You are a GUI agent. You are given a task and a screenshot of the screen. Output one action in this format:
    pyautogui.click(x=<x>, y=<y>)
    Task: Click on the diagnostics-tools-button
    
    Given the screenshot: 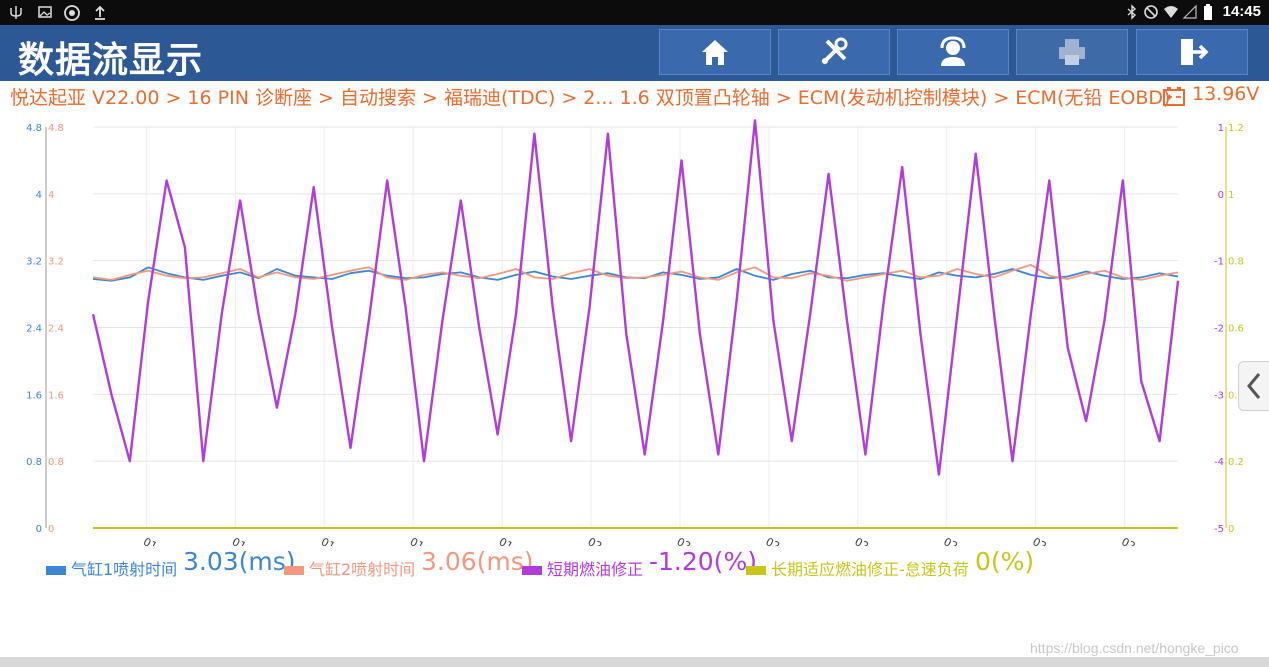 What is the action you would take?
    pyautogui.click(x=834, y=52)
    